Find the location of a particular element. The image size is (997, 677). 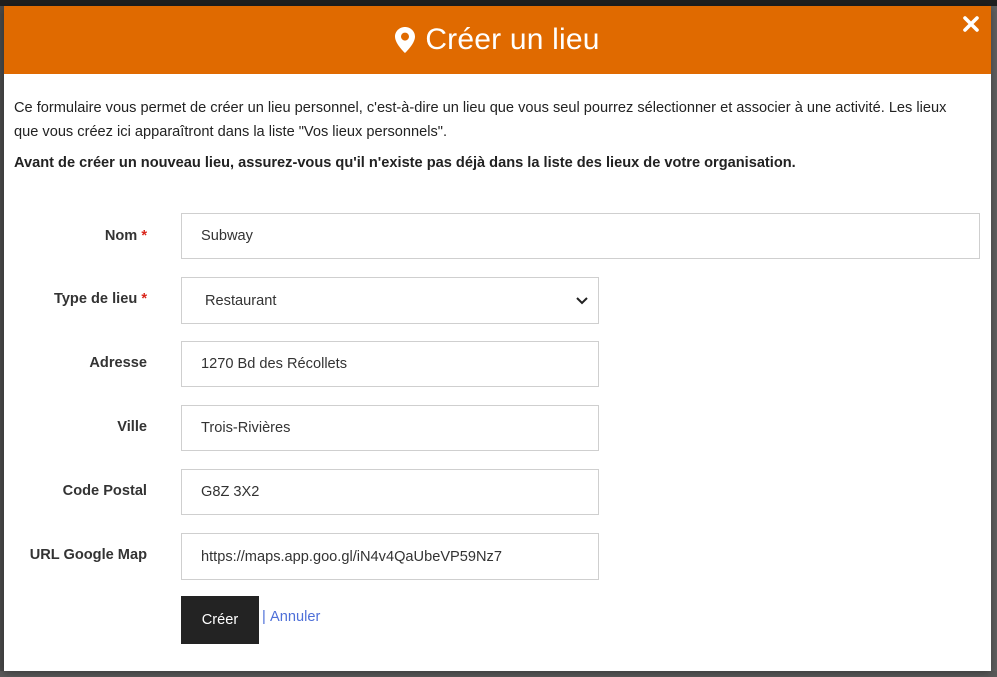

backdrop-bottom is located at coordinates (498, 674).